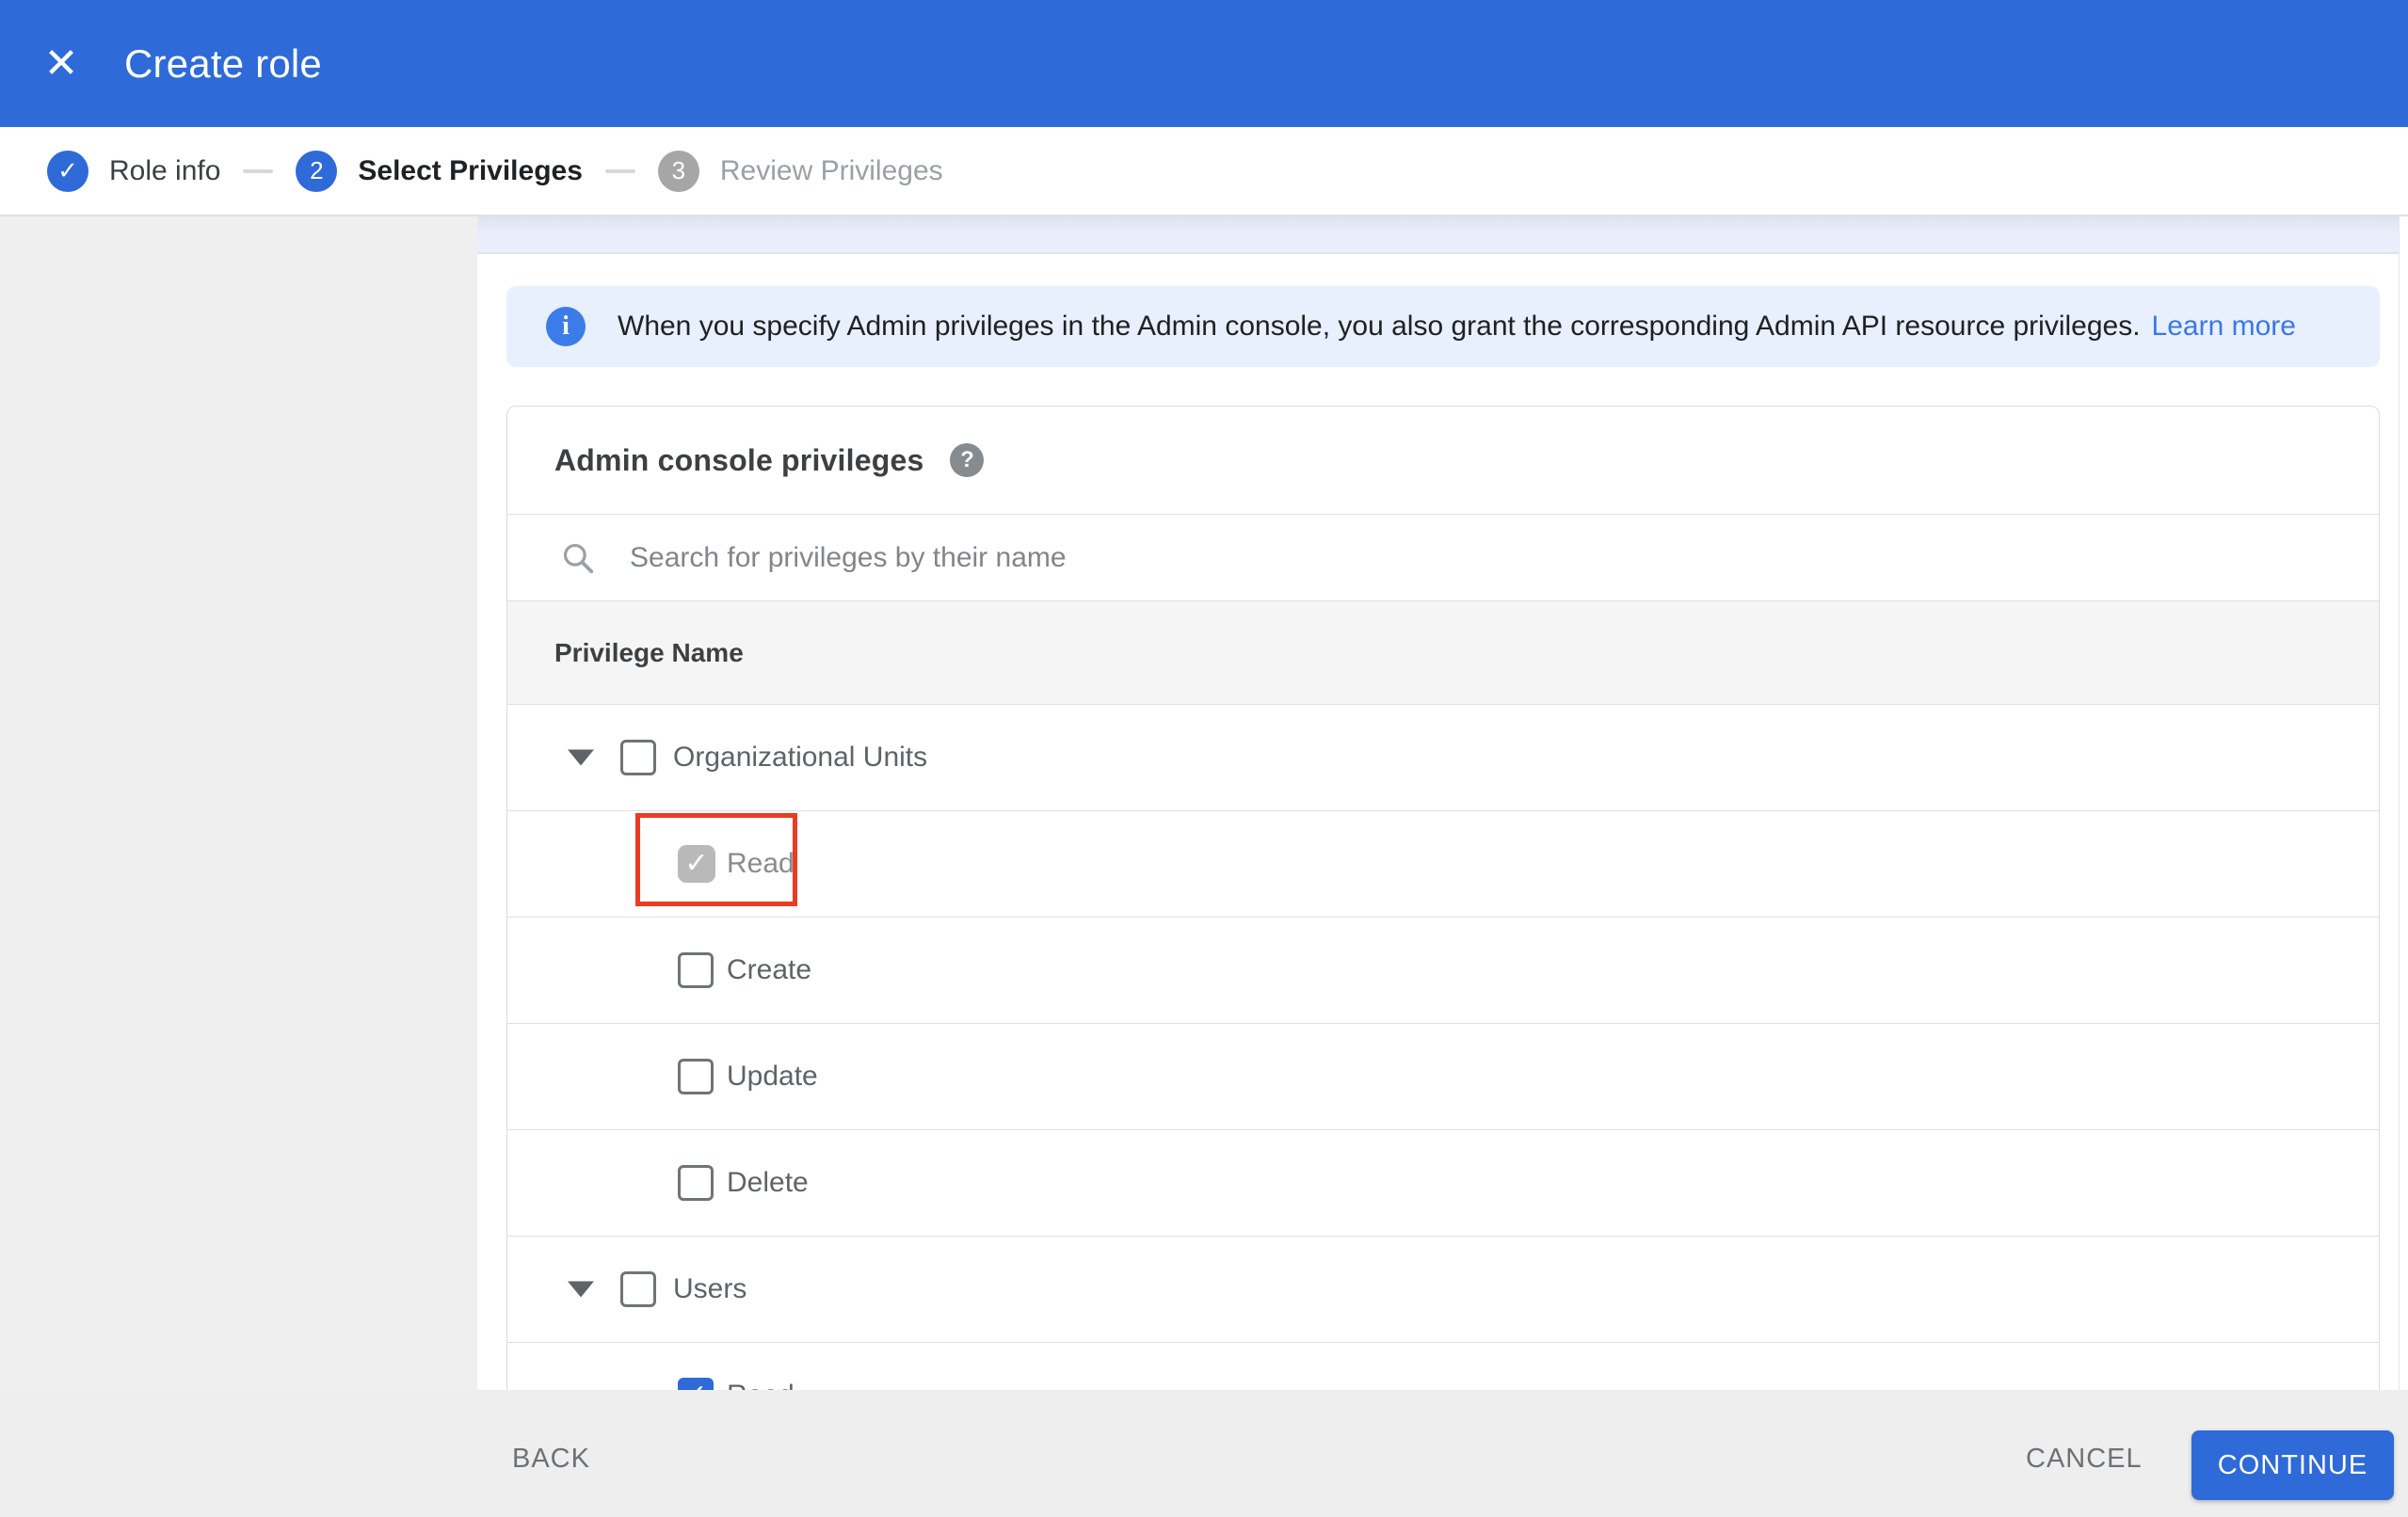  Describe the element at coordinates (2293, 1465) in the screenshot. I see `continue-button: CONTINUE` at that location.